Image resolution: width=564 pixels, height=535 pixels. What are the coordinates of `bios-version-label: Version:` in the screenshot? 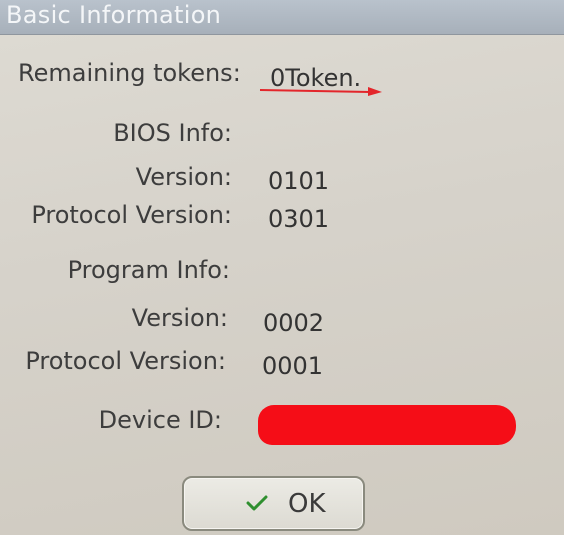 It's located at (183, 177).